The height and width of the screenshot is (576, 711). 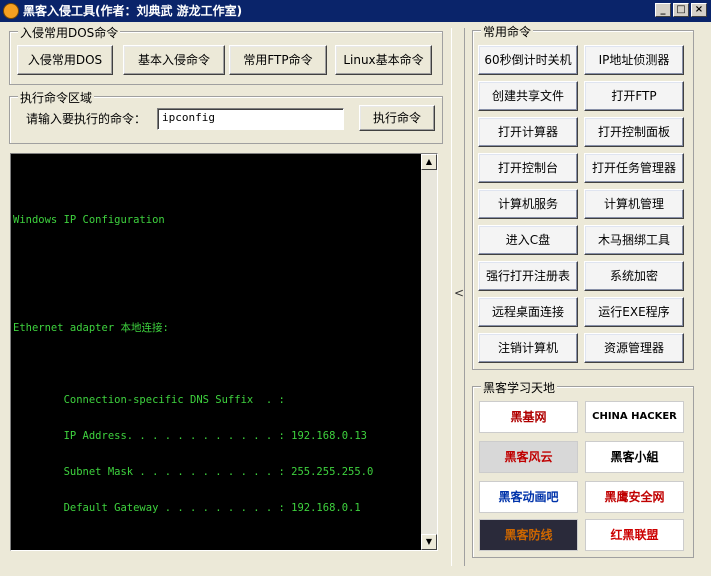 What do you see at coordinates (634, 204) in the screenshot?
I see `computer-management-button: 计算机管理` at bounding box center [634, 204].